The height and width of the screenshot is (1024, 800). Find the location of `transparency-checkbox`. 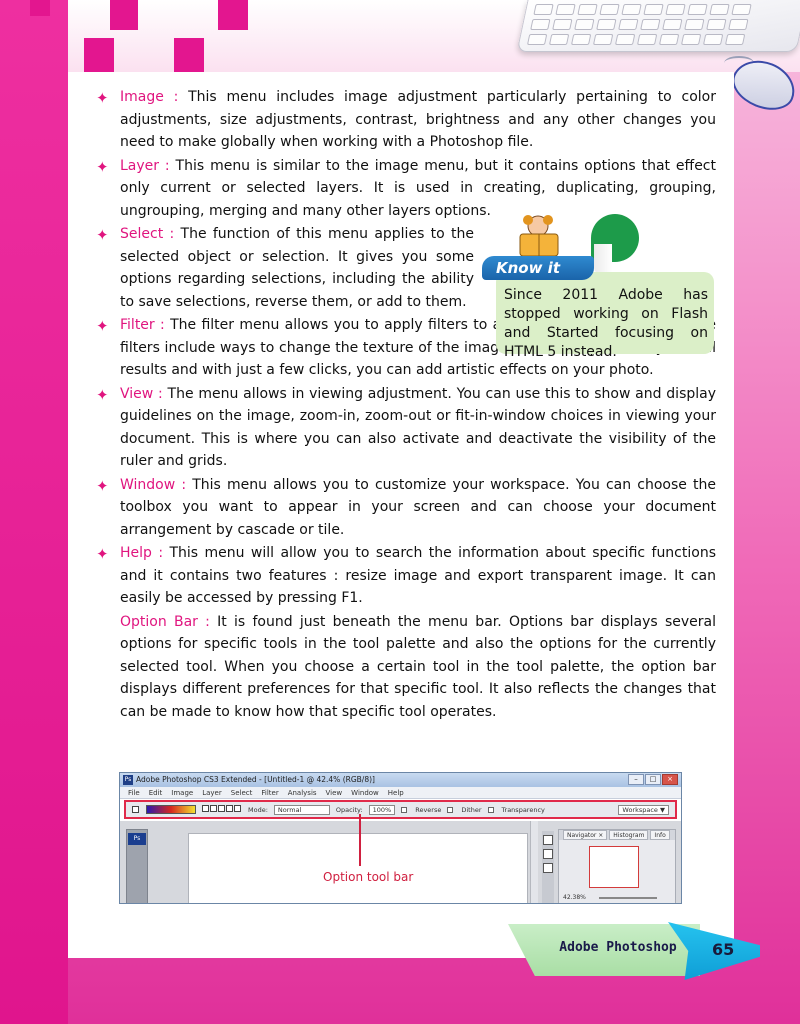

transparency-checkbox is located at coordinates (490, 809).